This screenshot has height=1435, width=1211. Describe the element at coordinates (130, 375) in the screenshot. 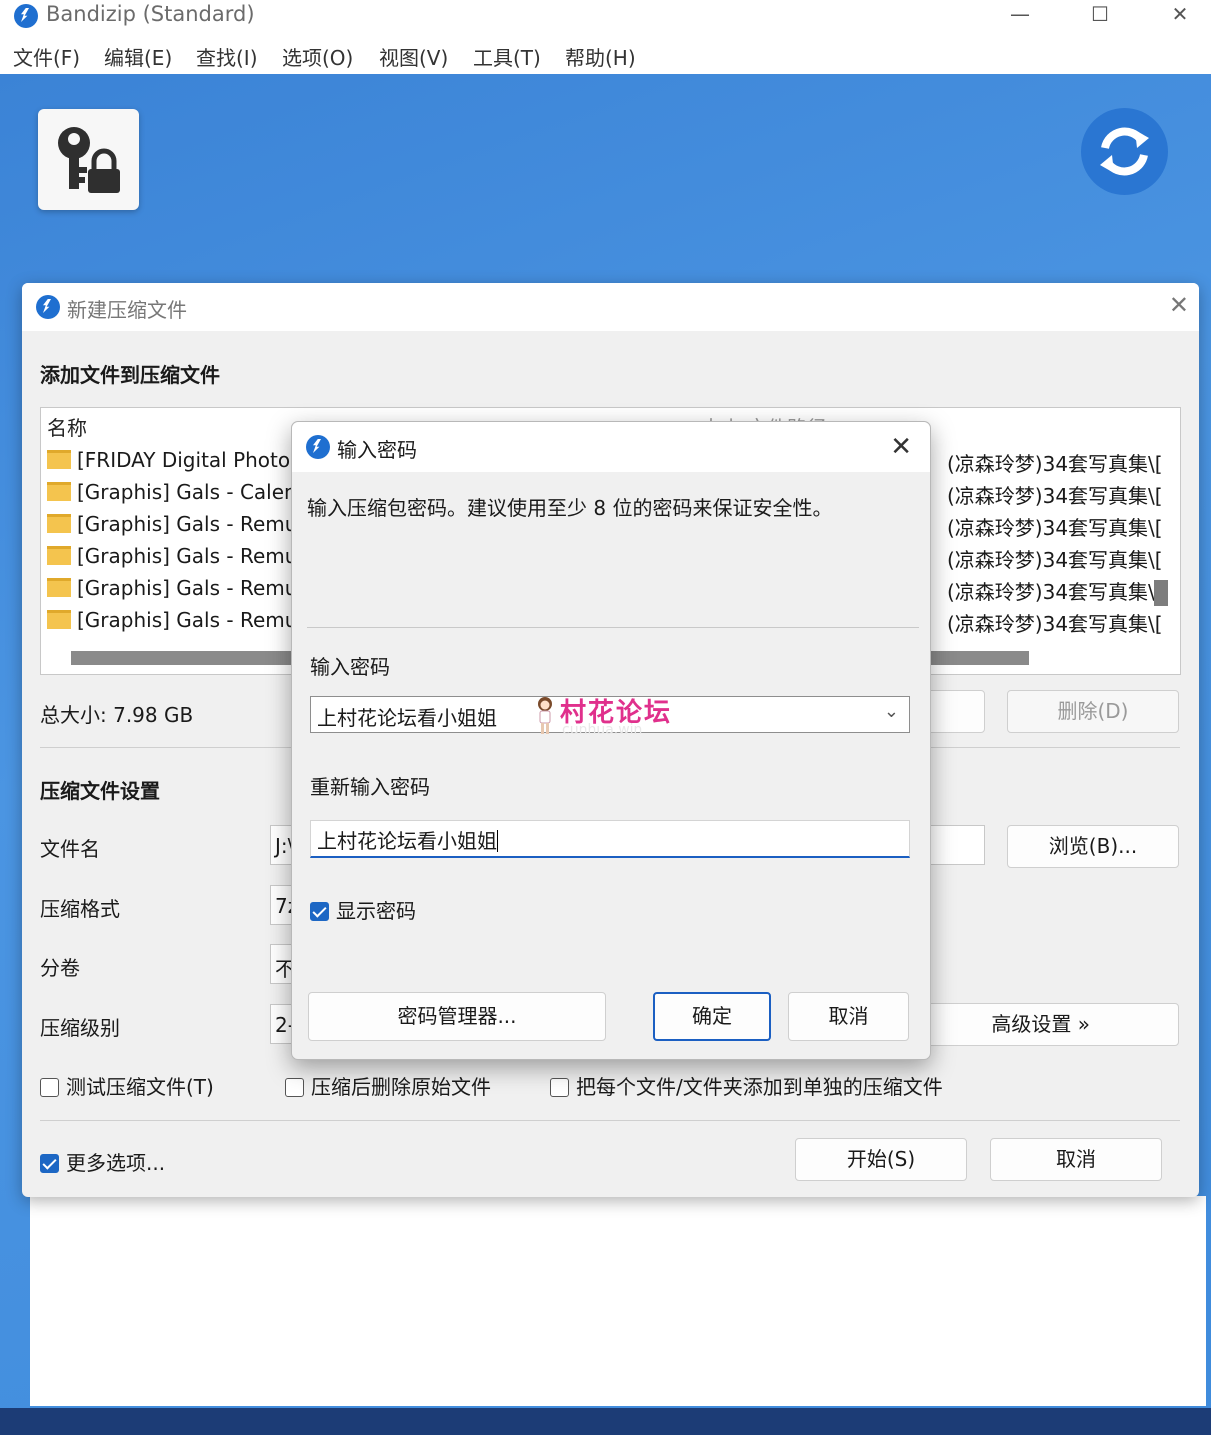

I see `add-files-heading: 添加文件到压缩文件` at that location.